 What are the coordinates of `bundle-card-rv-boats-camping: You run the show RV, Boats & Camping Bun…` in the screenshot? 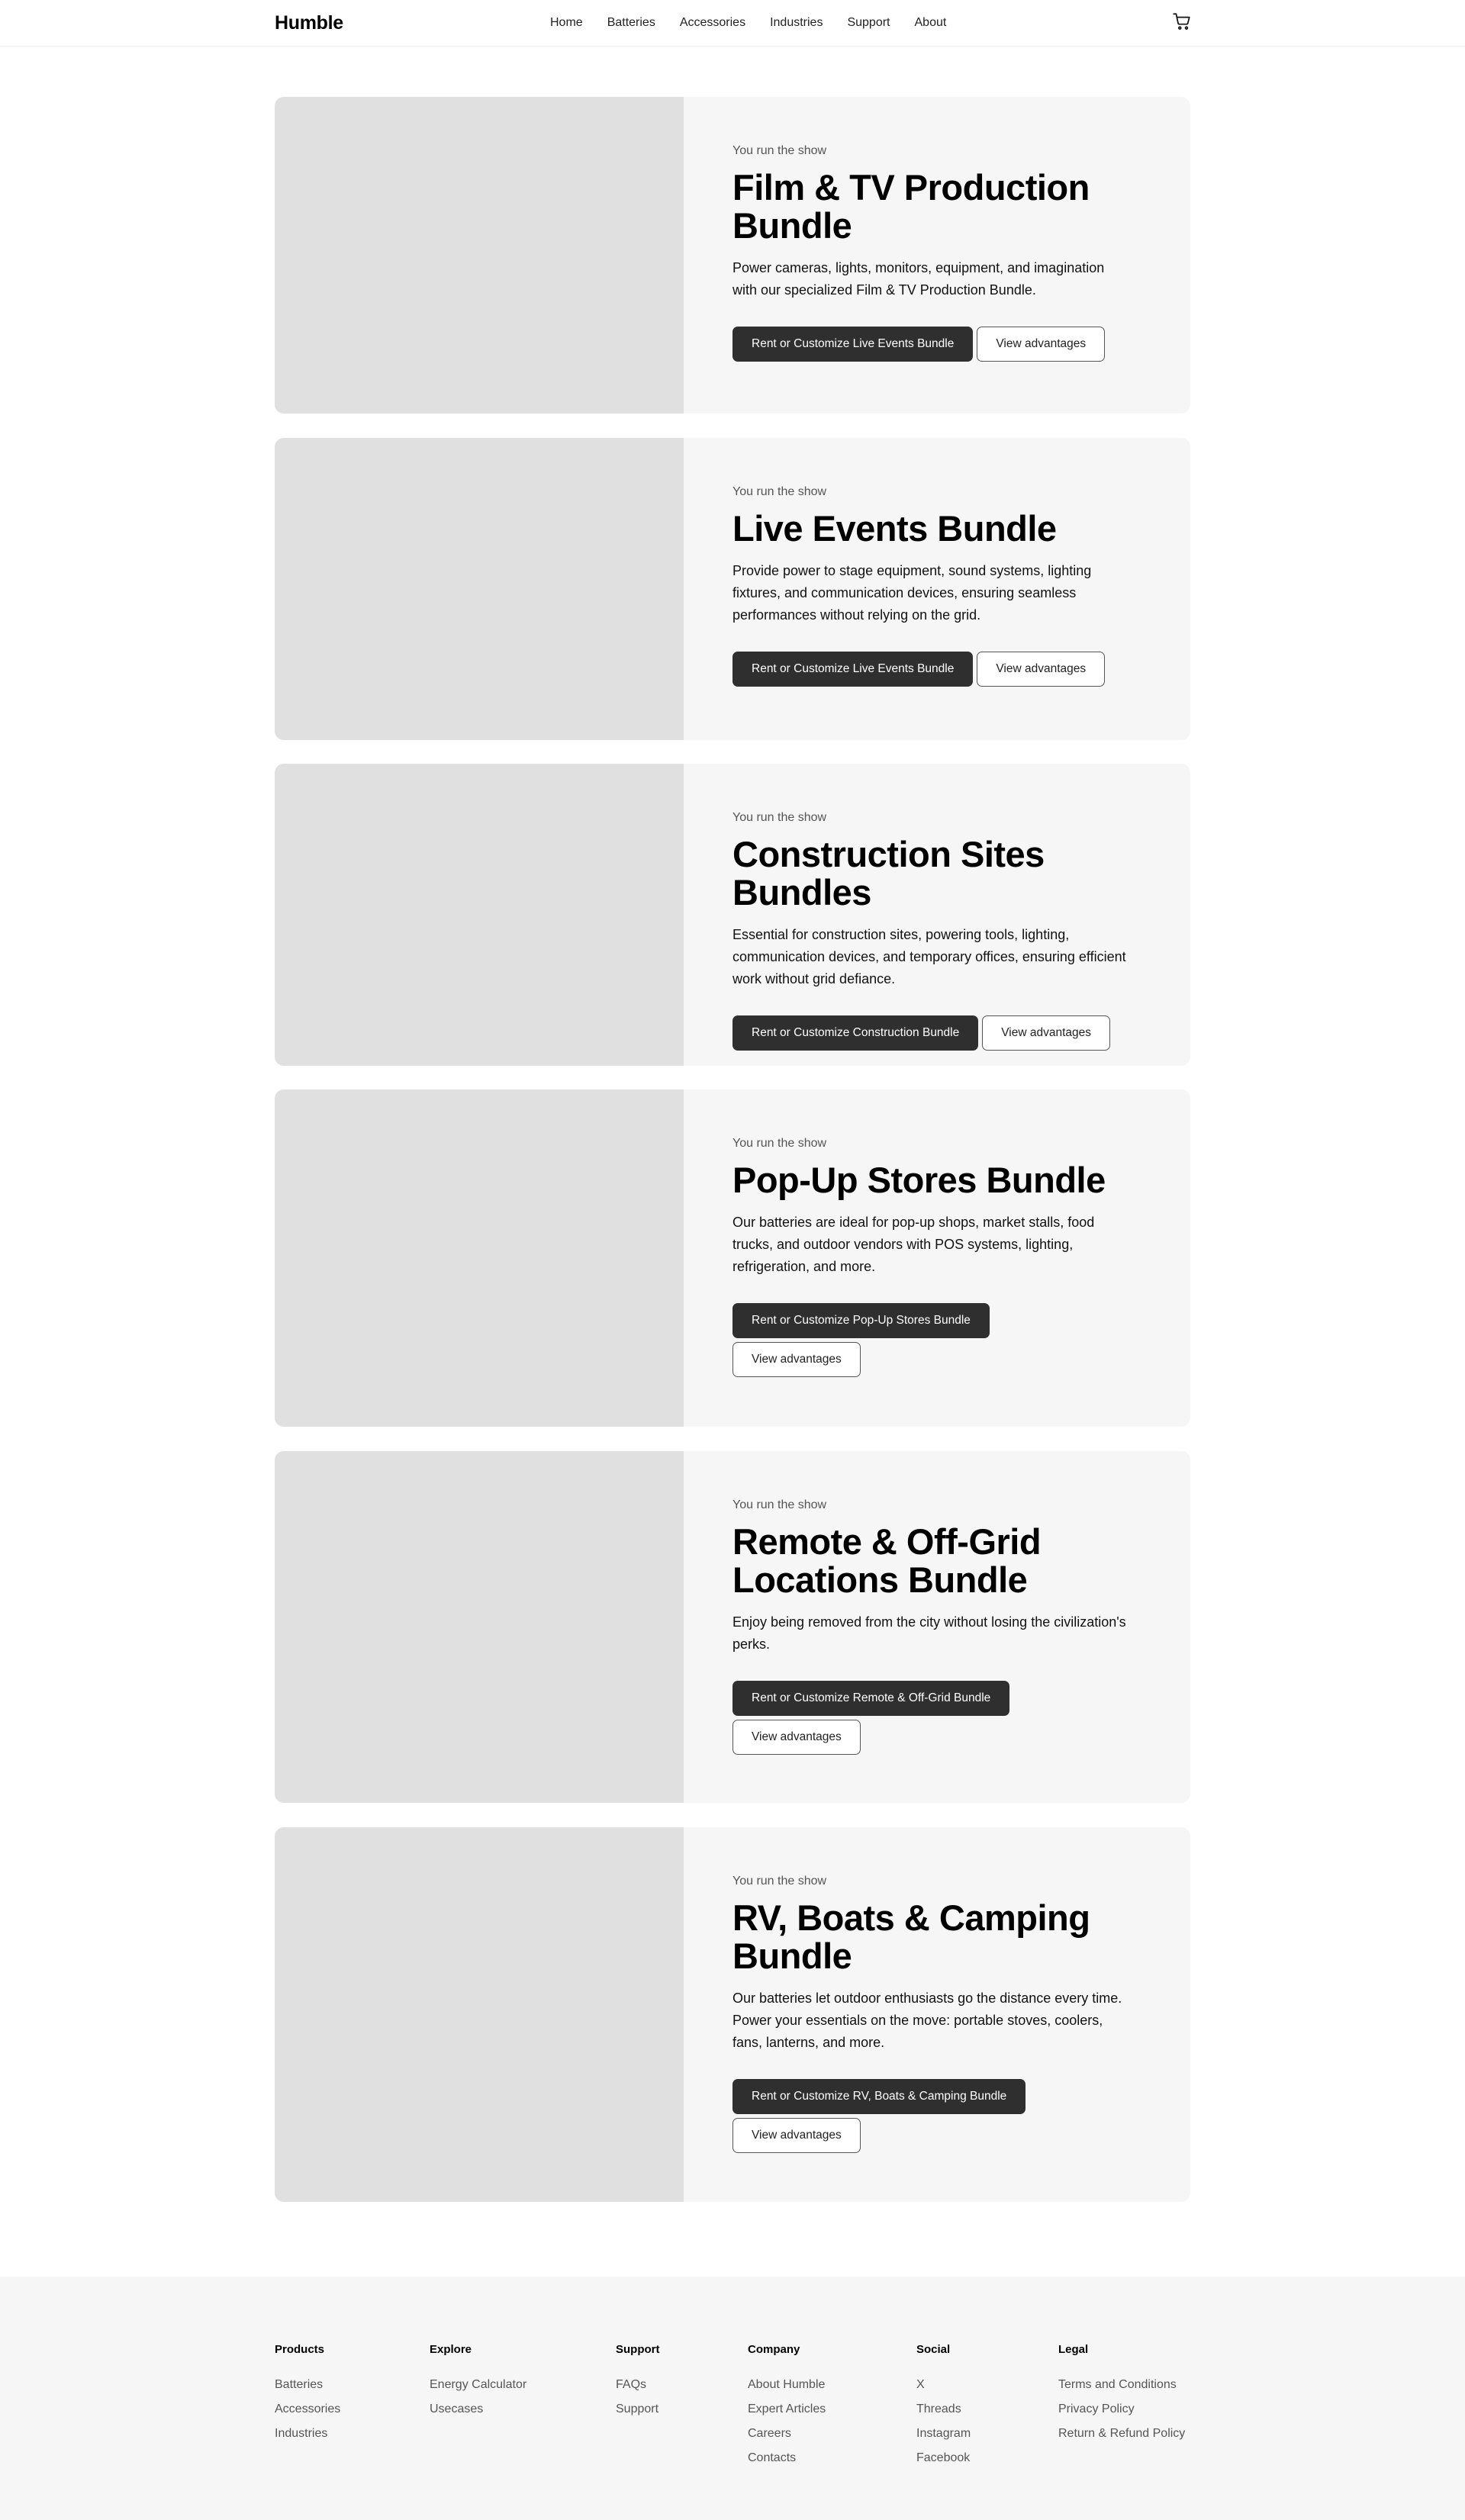 It's located at (732, 2015).